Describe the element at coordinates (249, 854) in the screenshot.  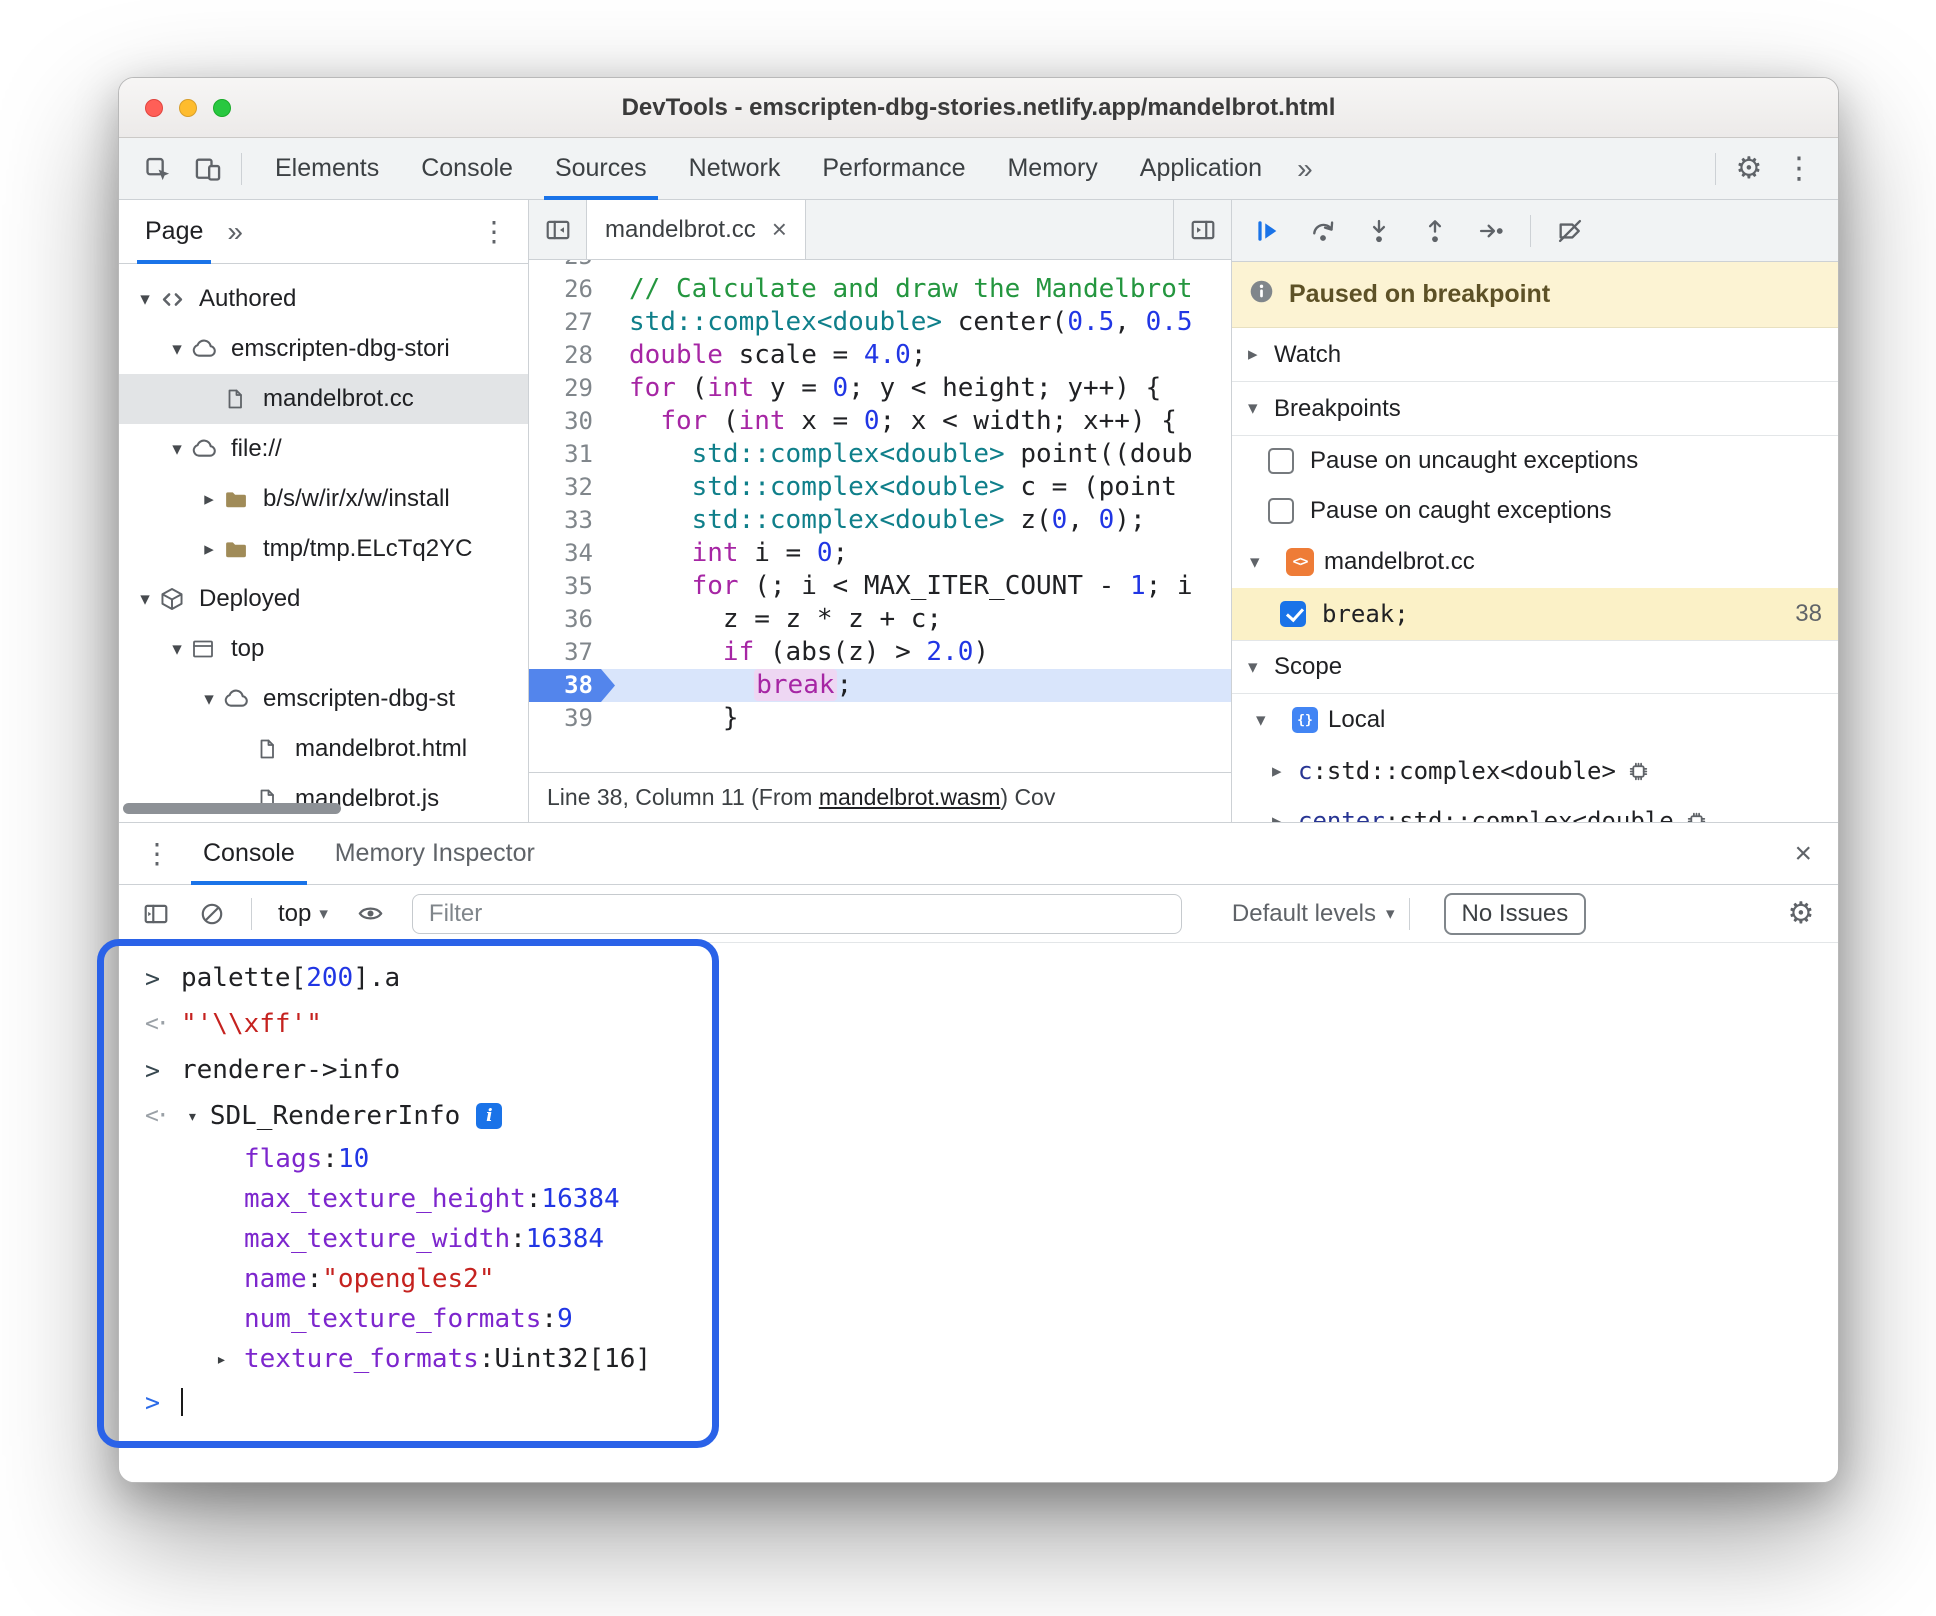
I see `drawer-tab-console: Console` at that location.